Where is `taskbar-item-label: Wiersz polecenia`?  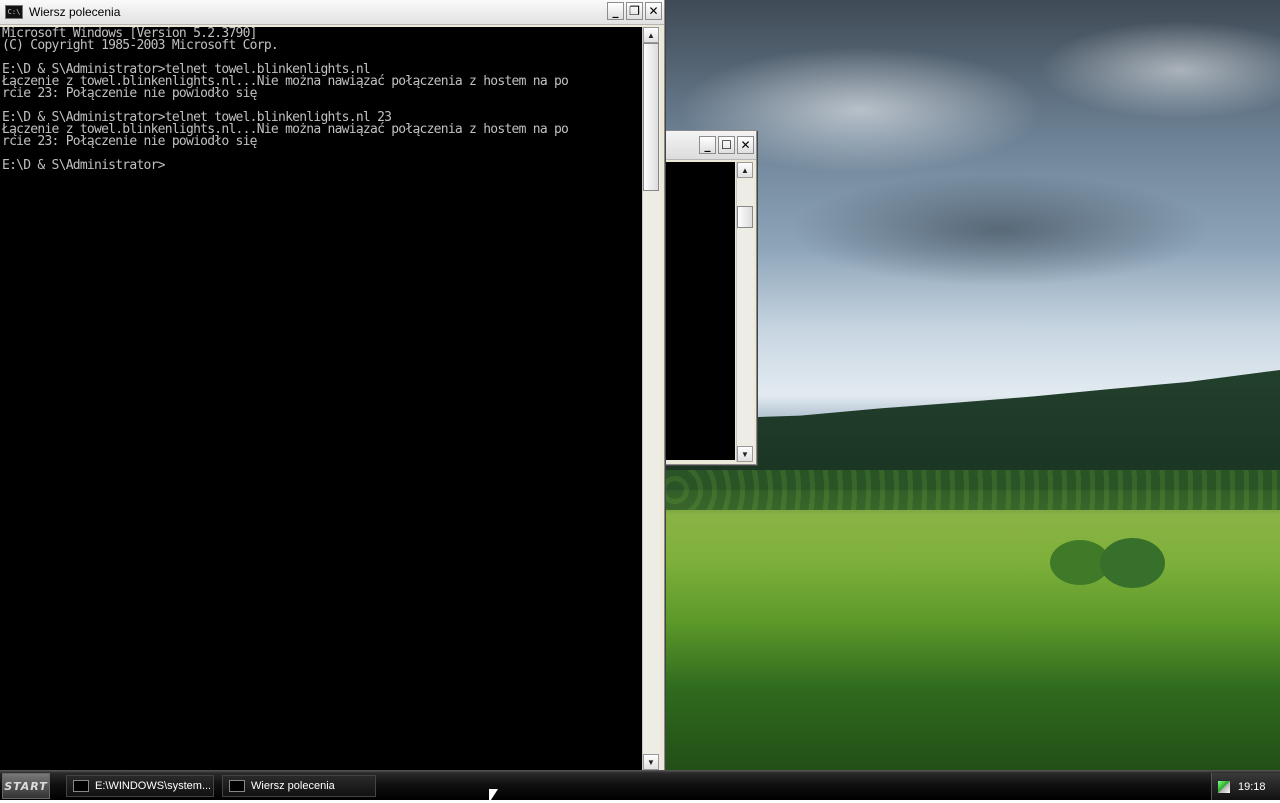
taskbar-item-label: Wiersz polecenia is located at coordinates (293, 786).